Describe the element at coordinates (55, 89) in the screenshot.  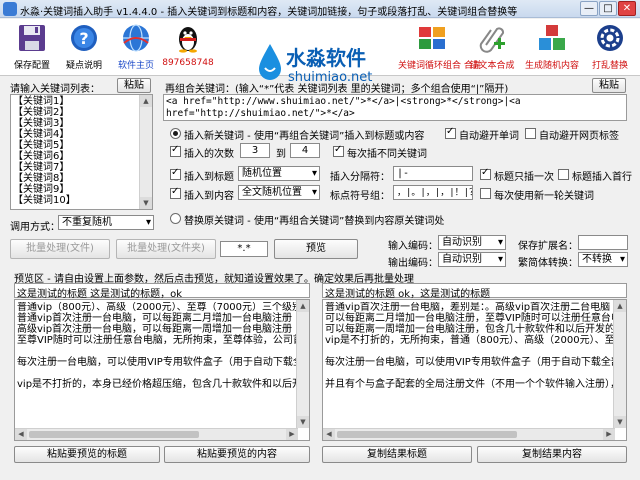
I see `keyword-list-label: 请输入关键词列表：` at that location.